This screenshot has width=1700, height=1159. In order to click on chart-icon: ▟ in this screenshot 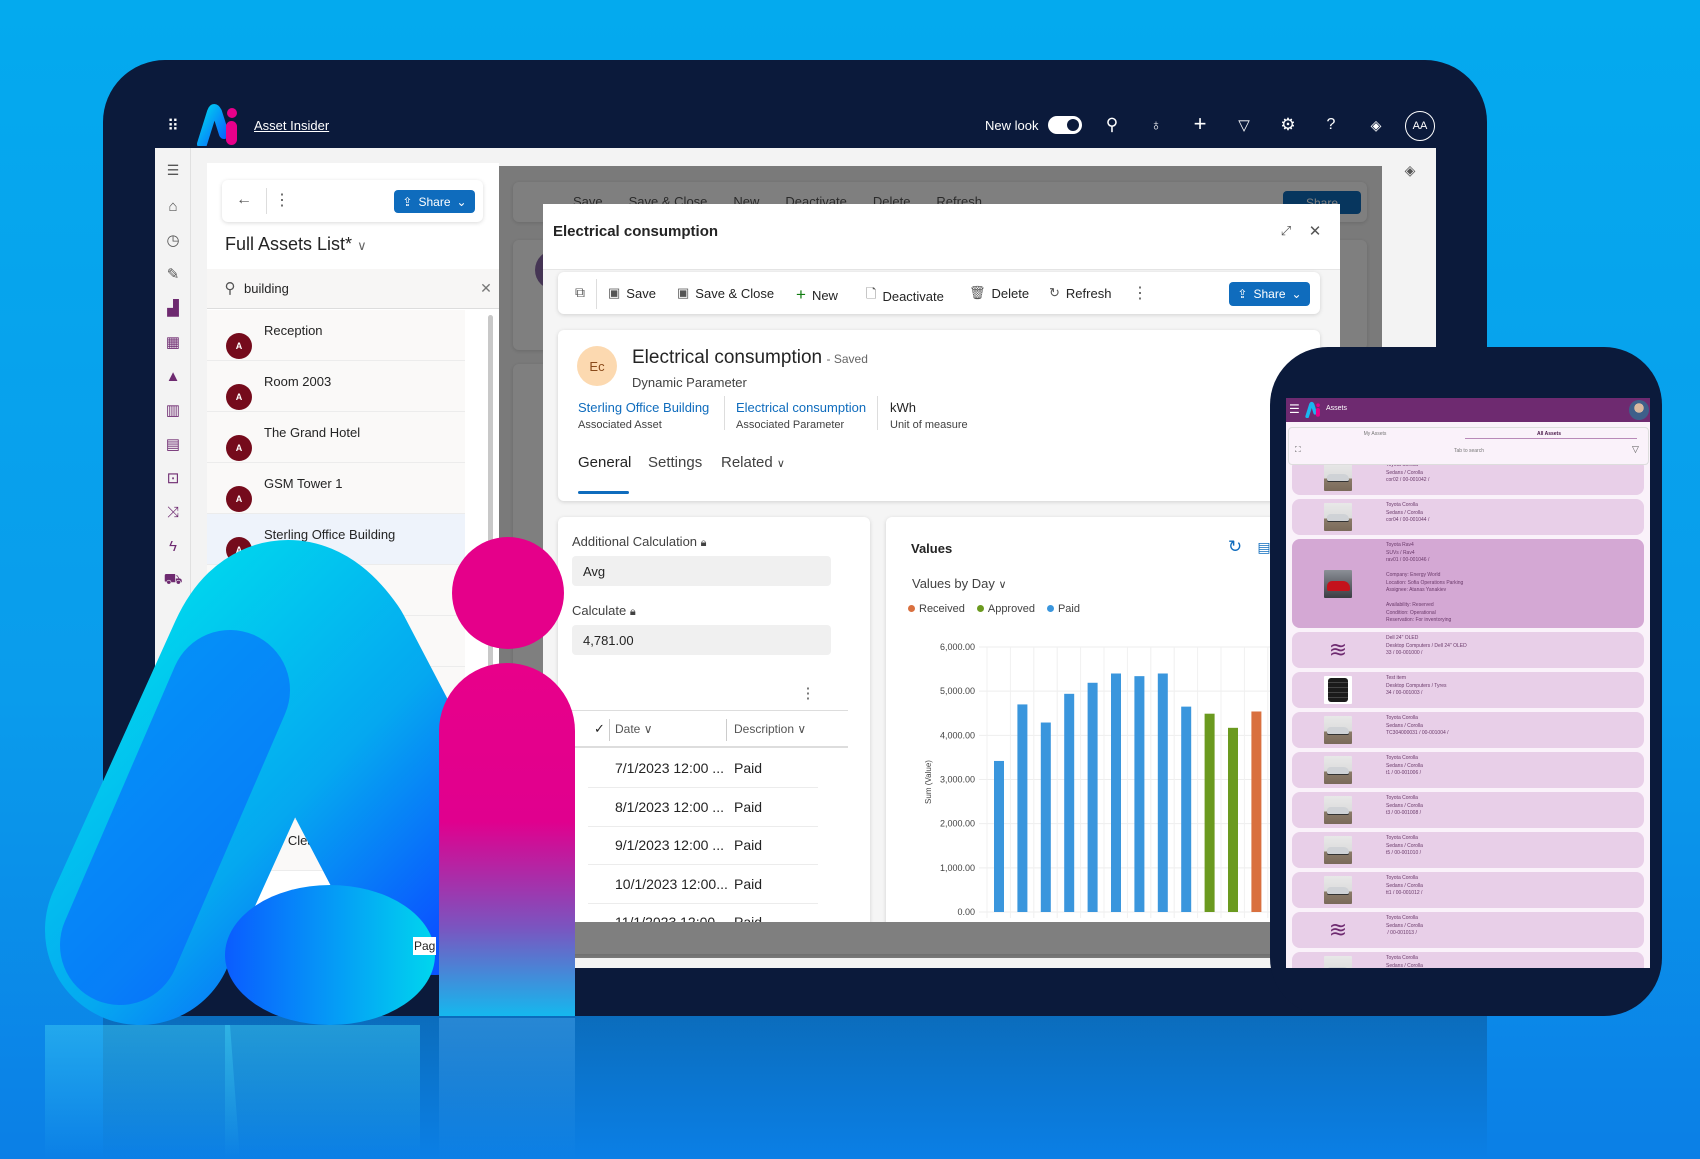, I will do `click(173, 308)`.